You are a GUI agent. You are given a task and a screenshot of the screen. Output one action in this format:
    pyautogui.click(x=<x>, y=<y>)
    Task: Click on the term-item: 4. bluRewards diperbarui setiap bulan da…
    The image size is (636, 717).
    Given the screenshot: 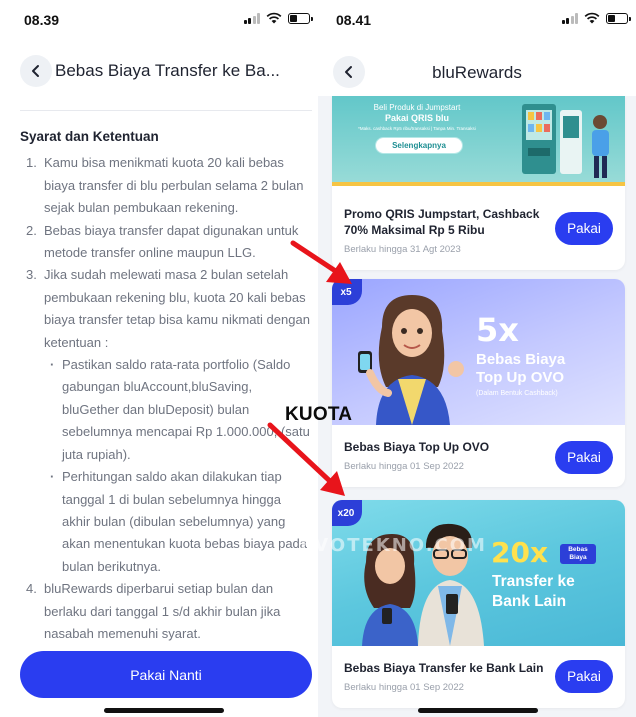 What is the action you would take?
    pyautogui.click(x=166, y=611)
    